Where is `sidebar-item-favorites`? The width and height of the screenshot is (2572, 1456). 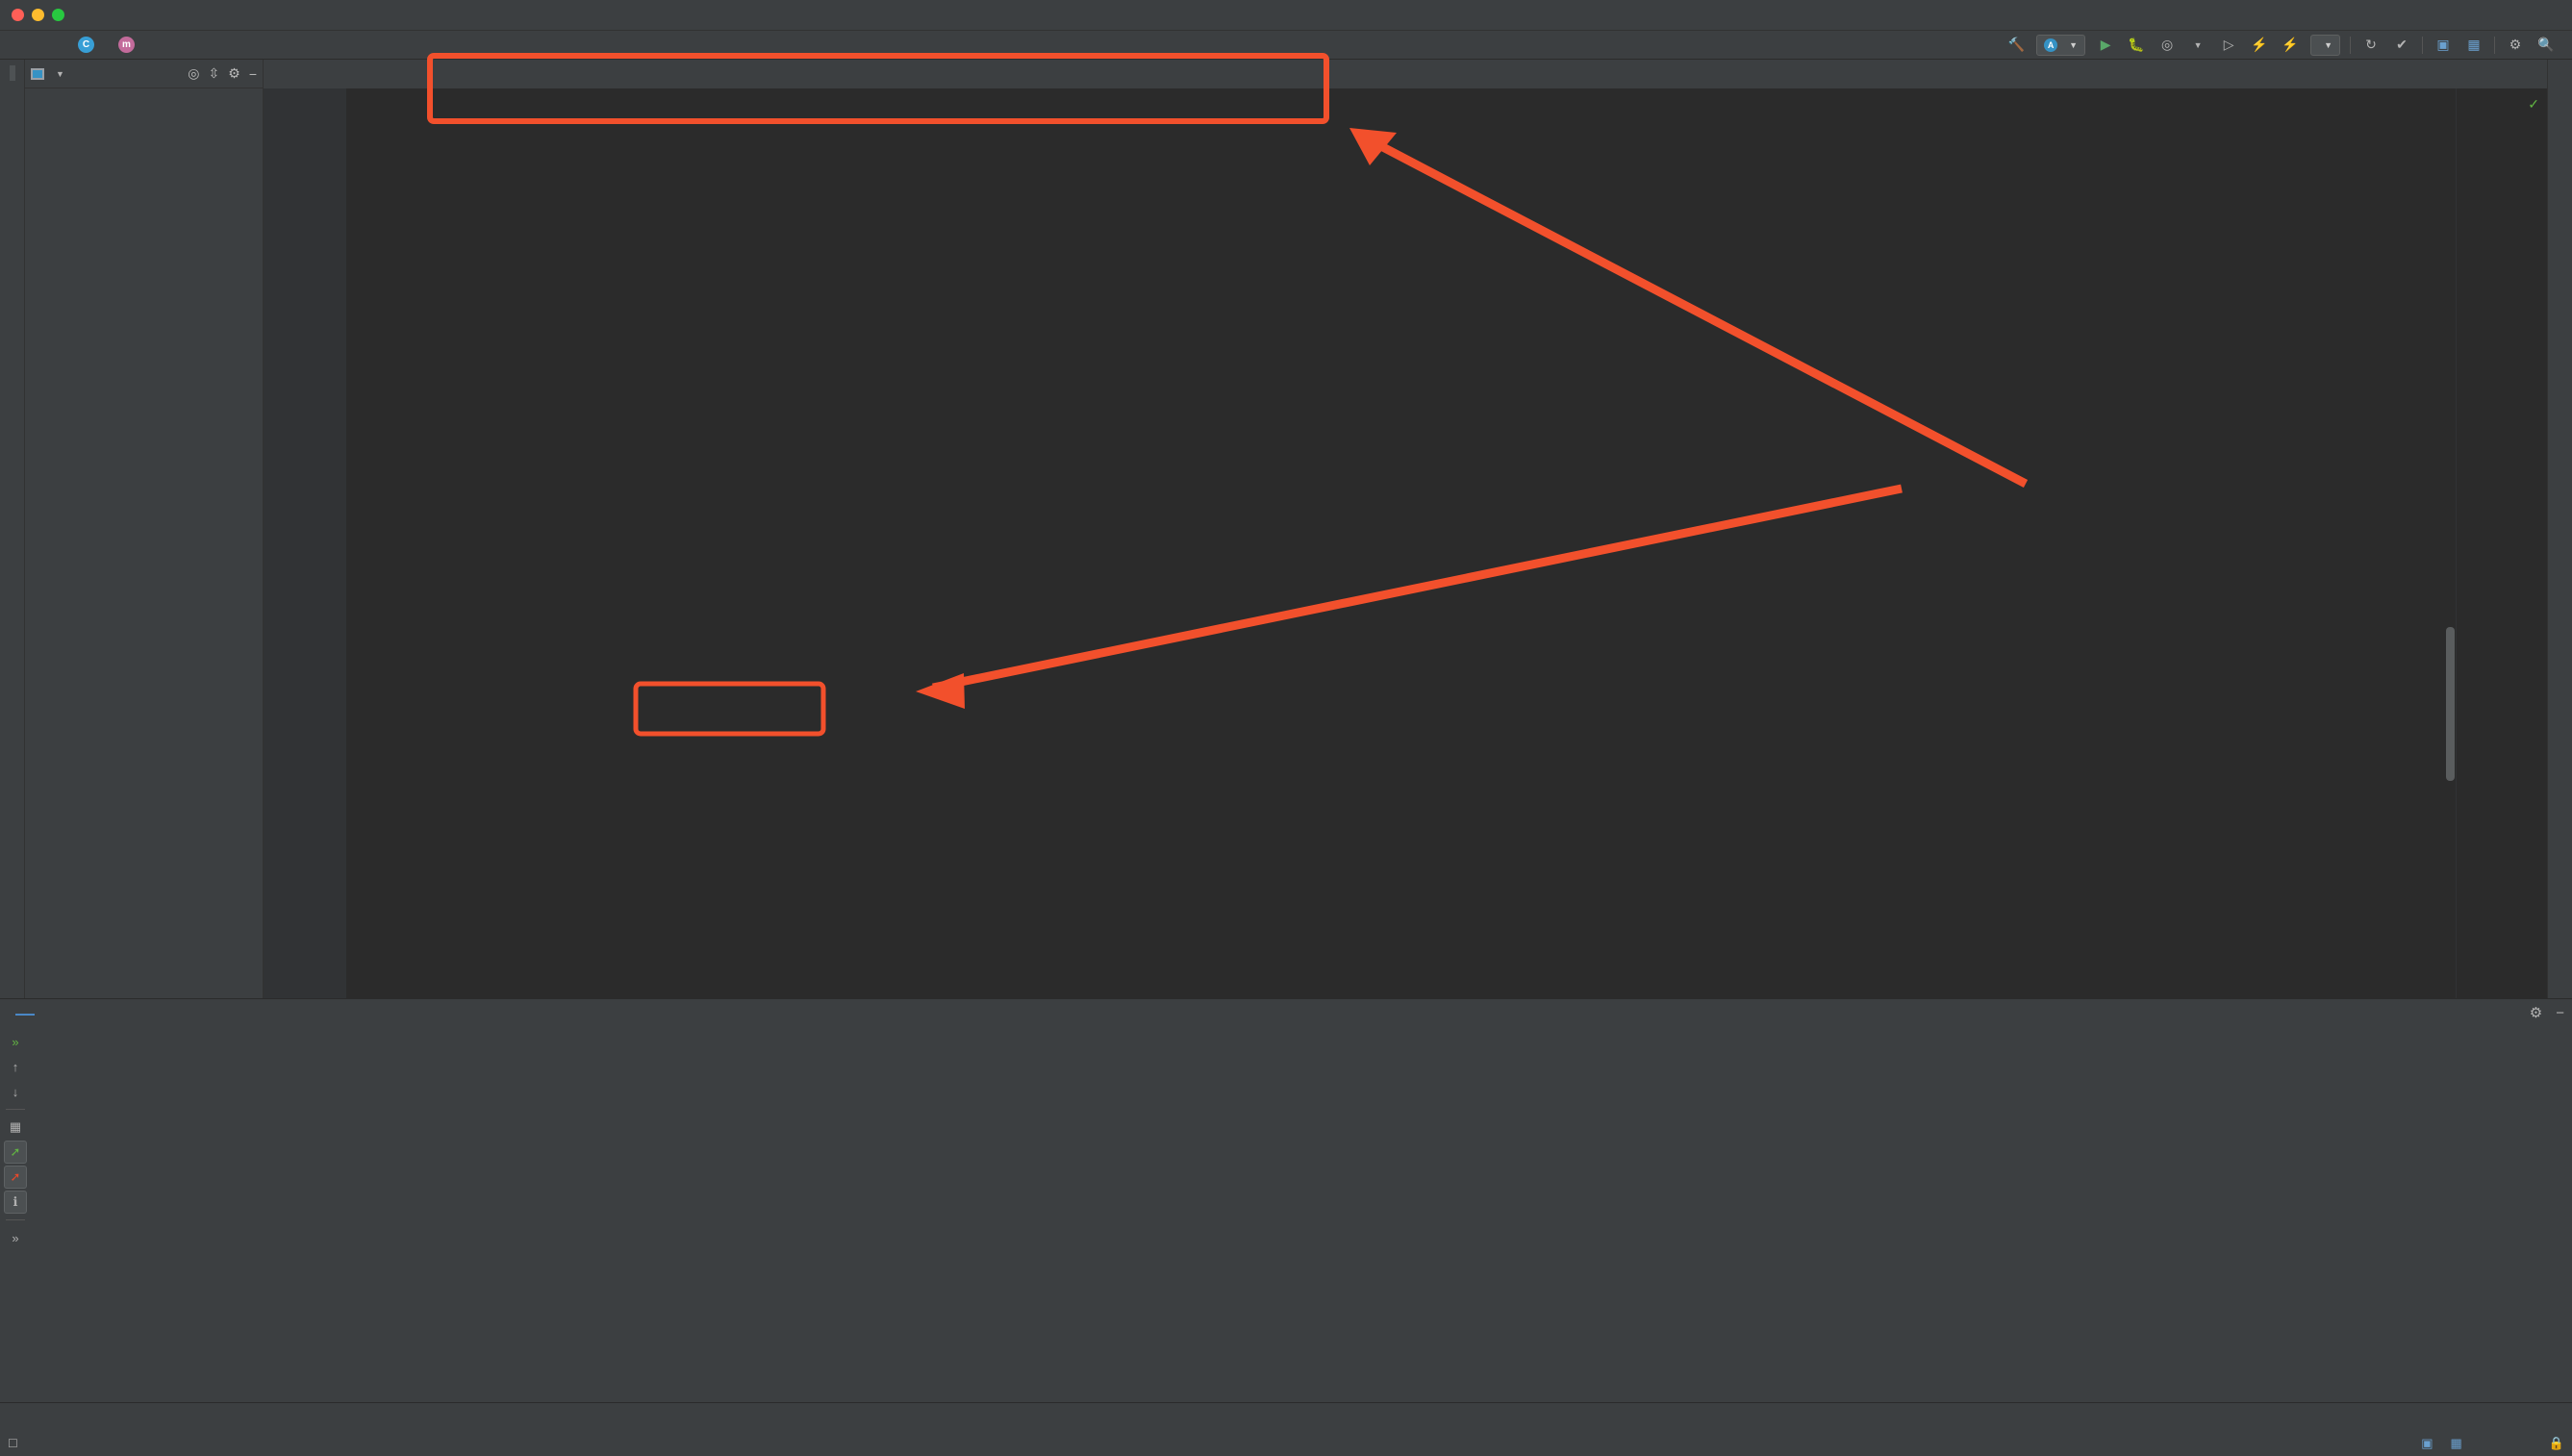
sidebar-item-favorites is located at coordinates (12, 960).